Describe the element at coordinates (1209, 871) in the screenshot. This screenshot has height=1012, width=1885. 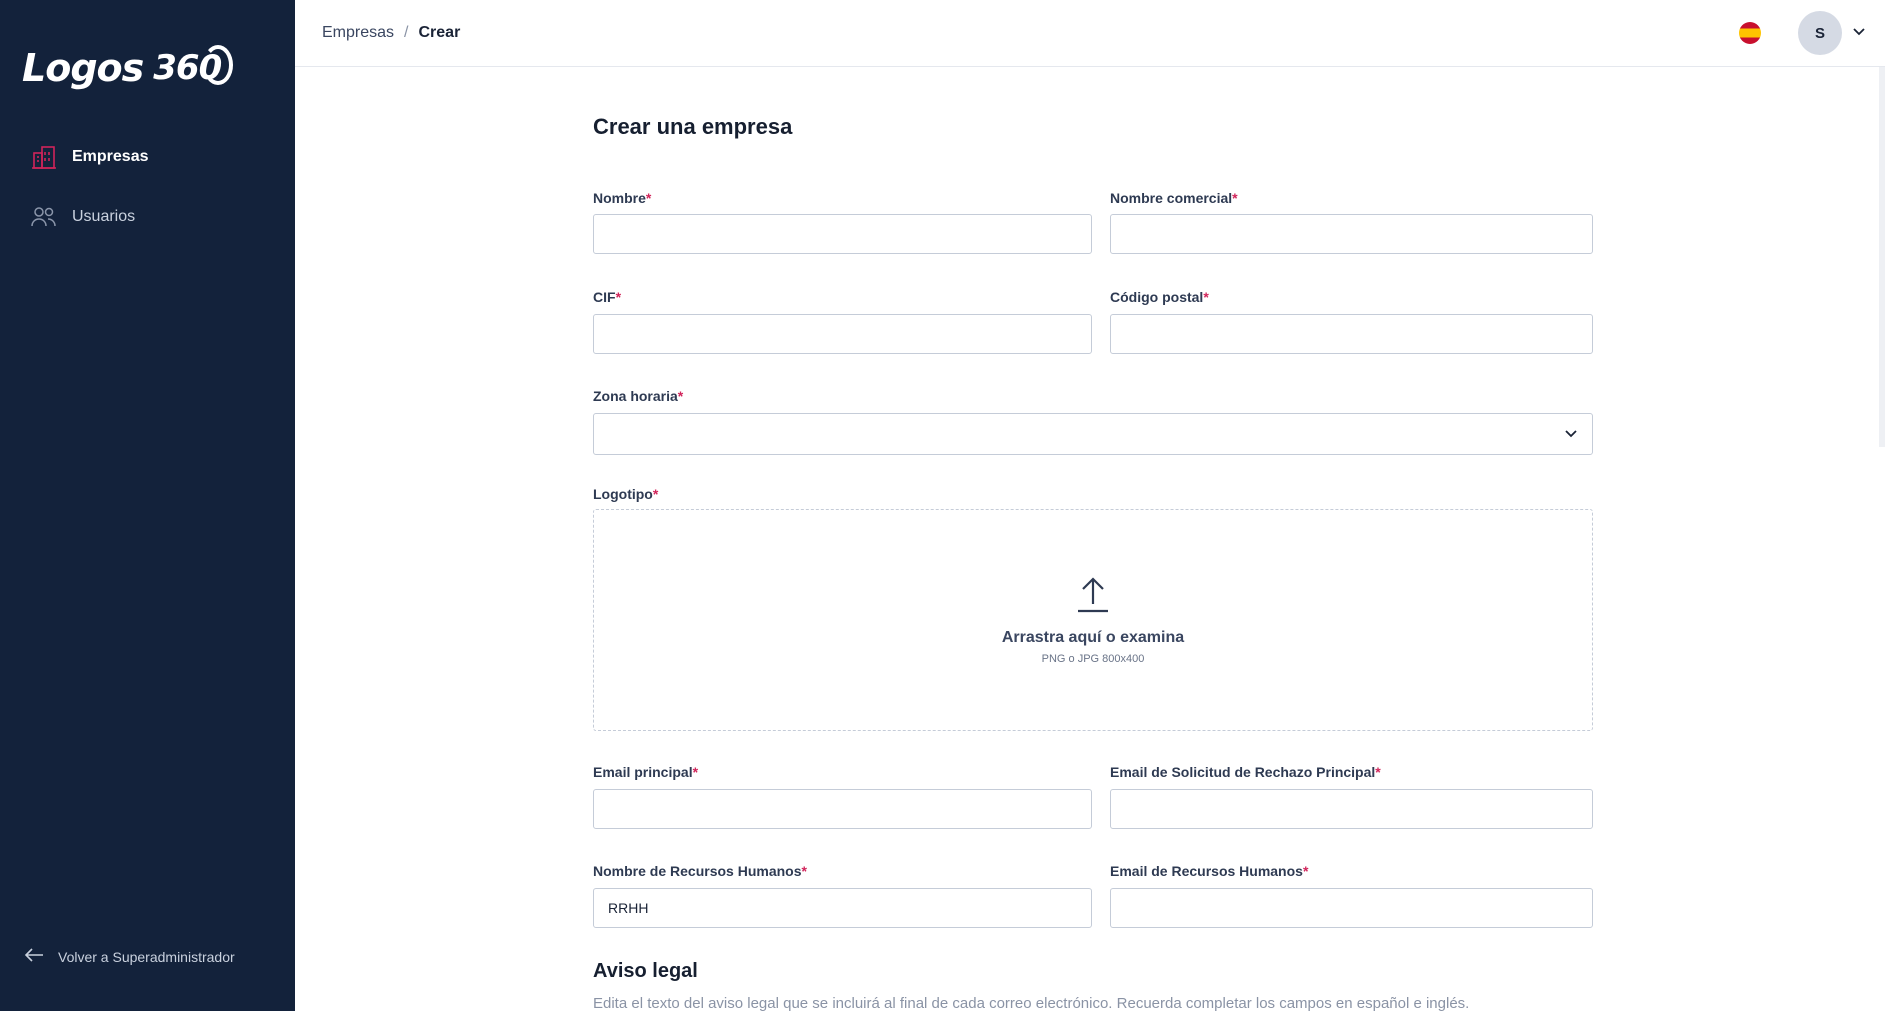
I see `email-rrhh-label: Email de Recursos Humanos*` at that location.